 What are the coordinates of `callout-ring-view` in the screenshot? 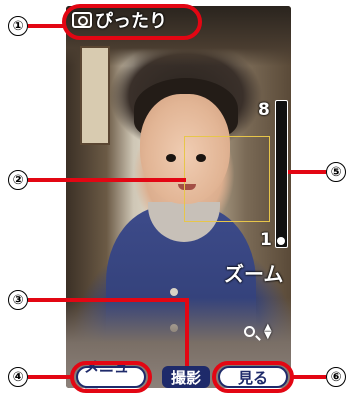 It's located at (253, 377).